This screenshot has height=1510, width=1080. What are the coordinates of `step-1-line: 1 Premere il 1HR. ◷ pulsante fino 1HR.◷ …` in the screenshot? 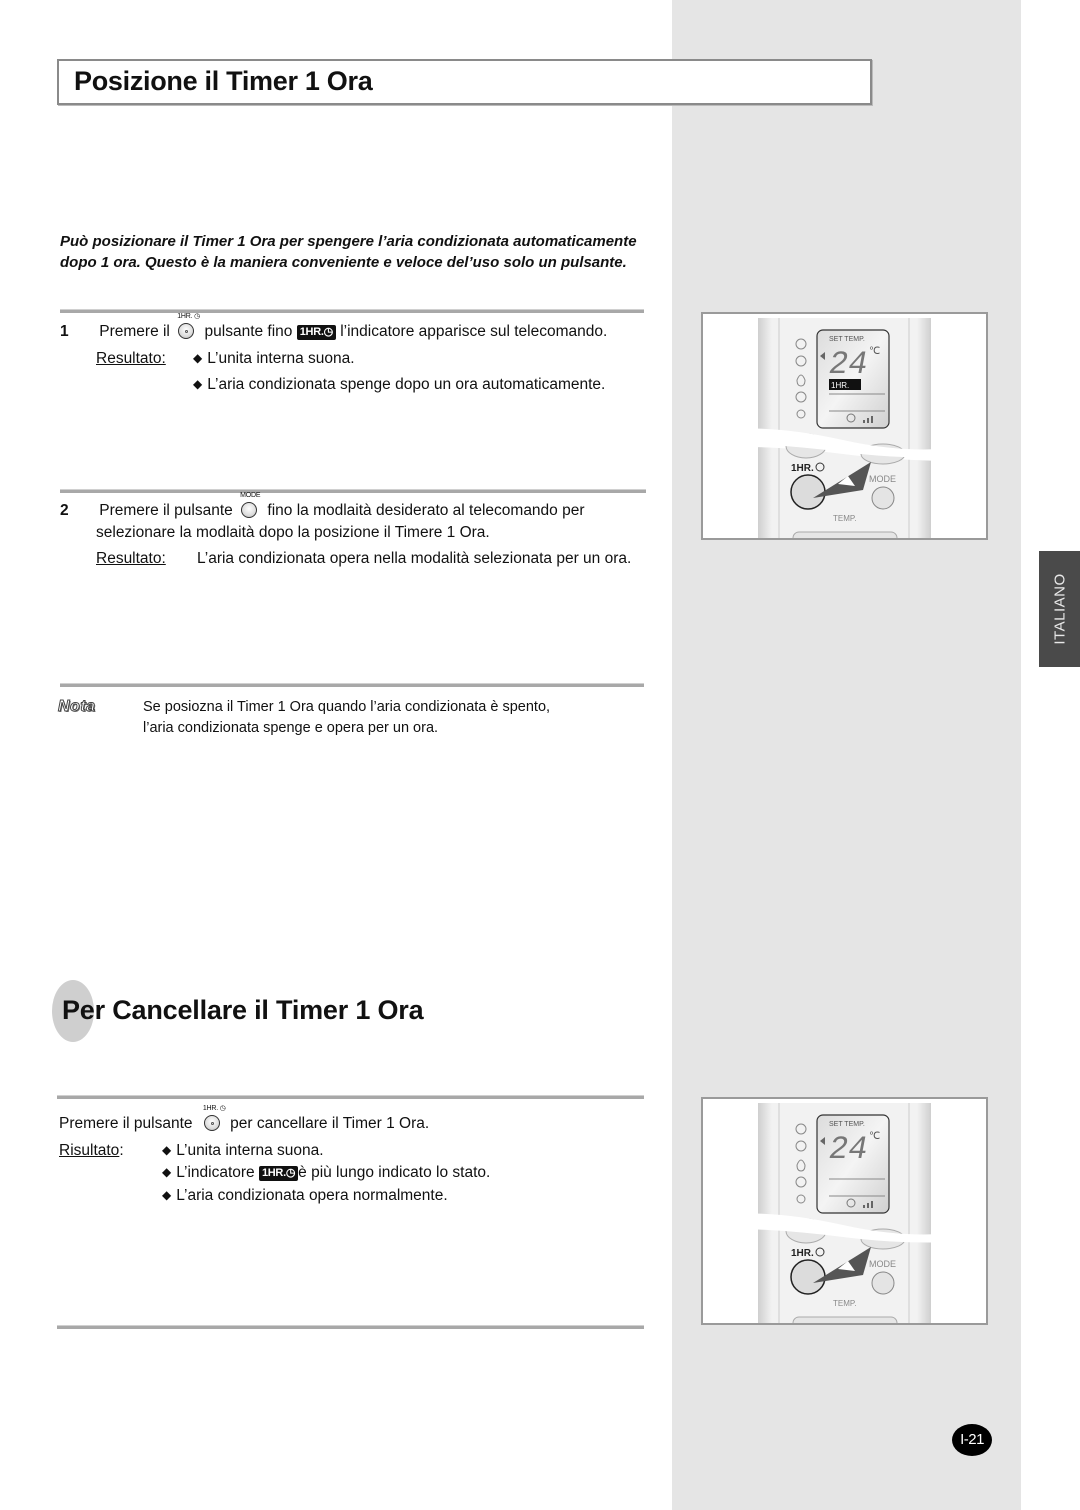 It's located at (334, 326).